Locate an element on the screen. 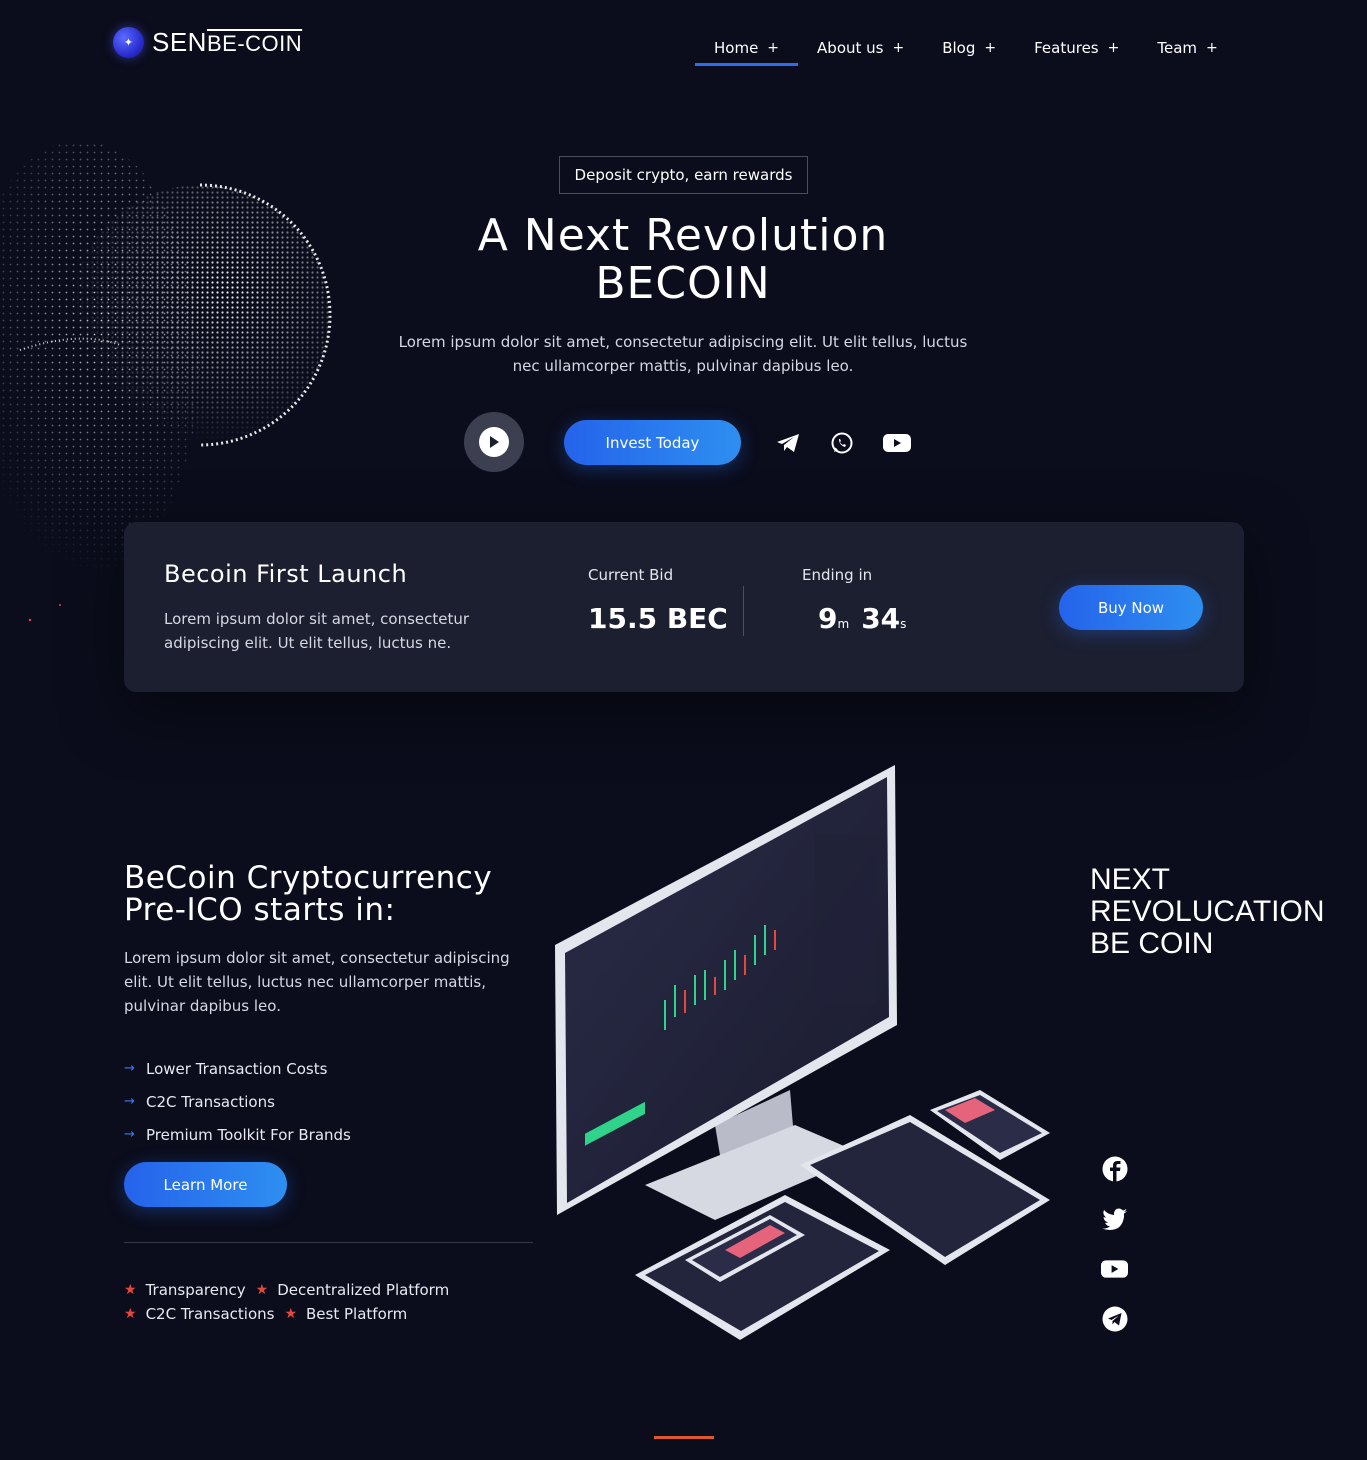 Image resolution: width=1367 pixels, height=1460 pixels. countdown-minutes: 9 is located at coordinates (828, 618).